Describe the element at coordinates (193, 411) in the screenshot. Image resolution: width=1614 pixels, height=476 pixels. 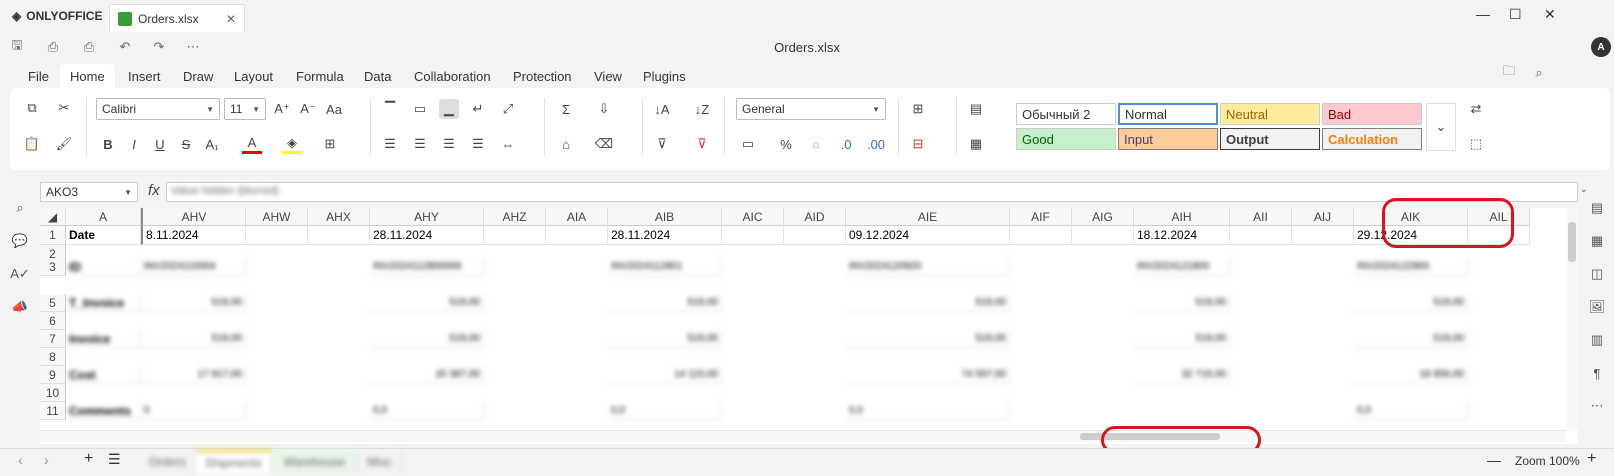
I see `cell: 0` at that location.